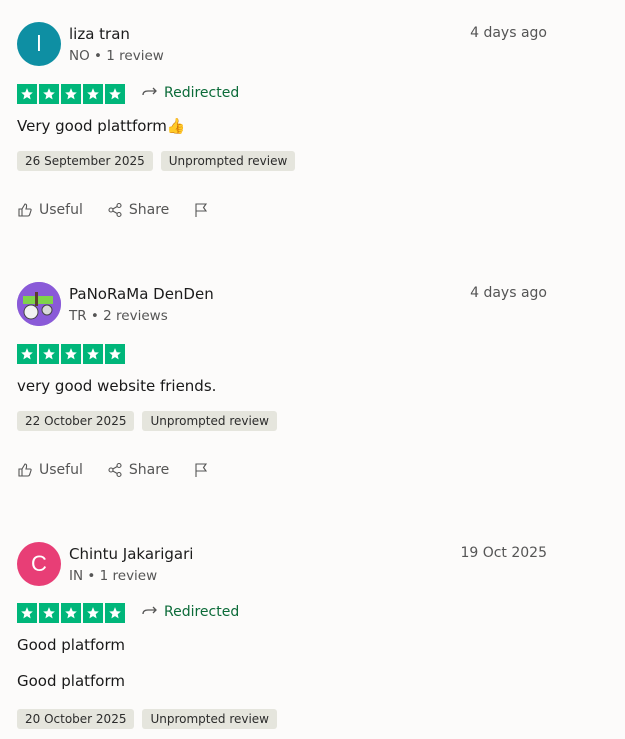 The width and height of the screenshot is (625, 739). Describe the element at coordinates (76, 421) in the screenshot. I see `experience-date-tag: 22 October 2025` at that location.